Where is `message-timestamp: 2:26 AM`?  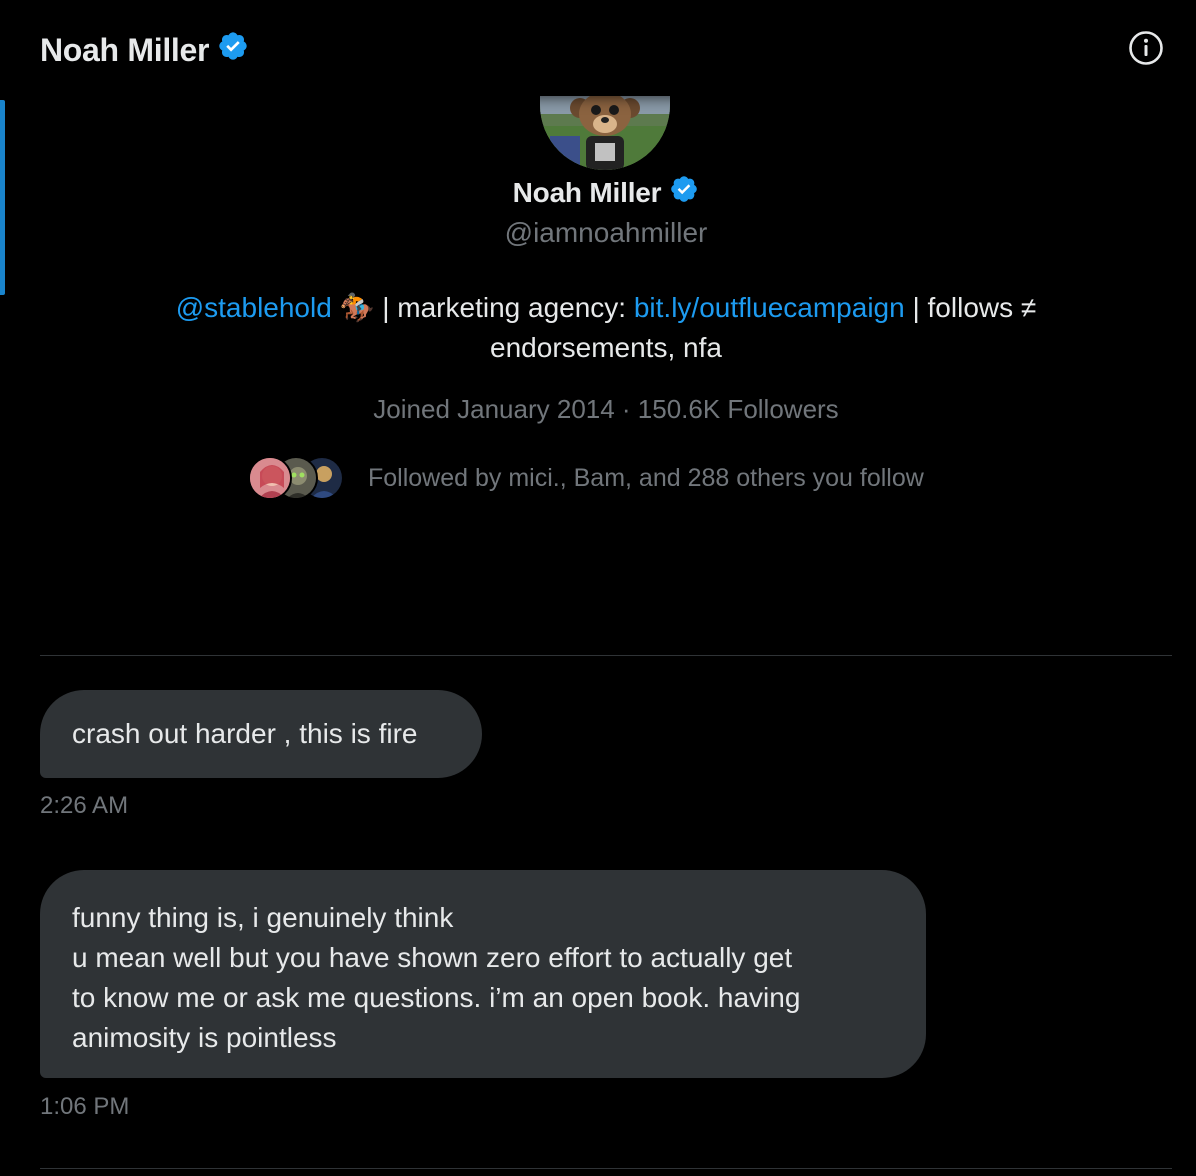 message-timestamp: 2:26 AM is located at coordinates (84, 805).